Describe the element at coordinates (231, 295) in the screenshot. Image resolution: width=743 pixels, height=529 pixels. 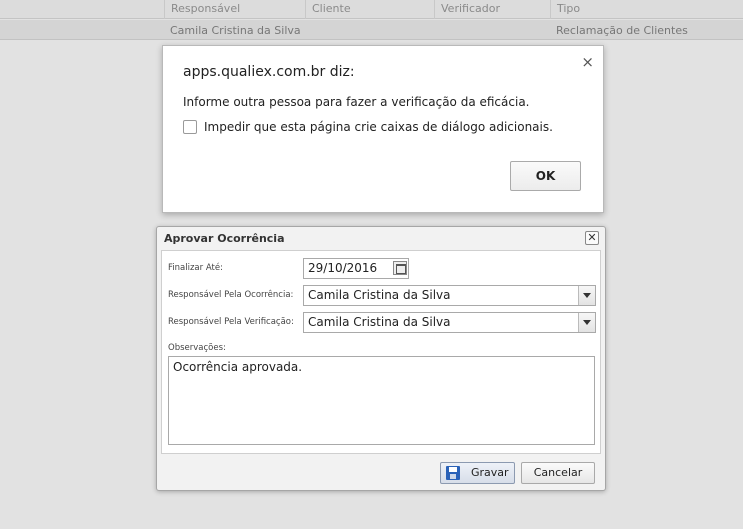
I see `resp-ocorrencia-label: Responsável Pela Ocorrência:` at that location.